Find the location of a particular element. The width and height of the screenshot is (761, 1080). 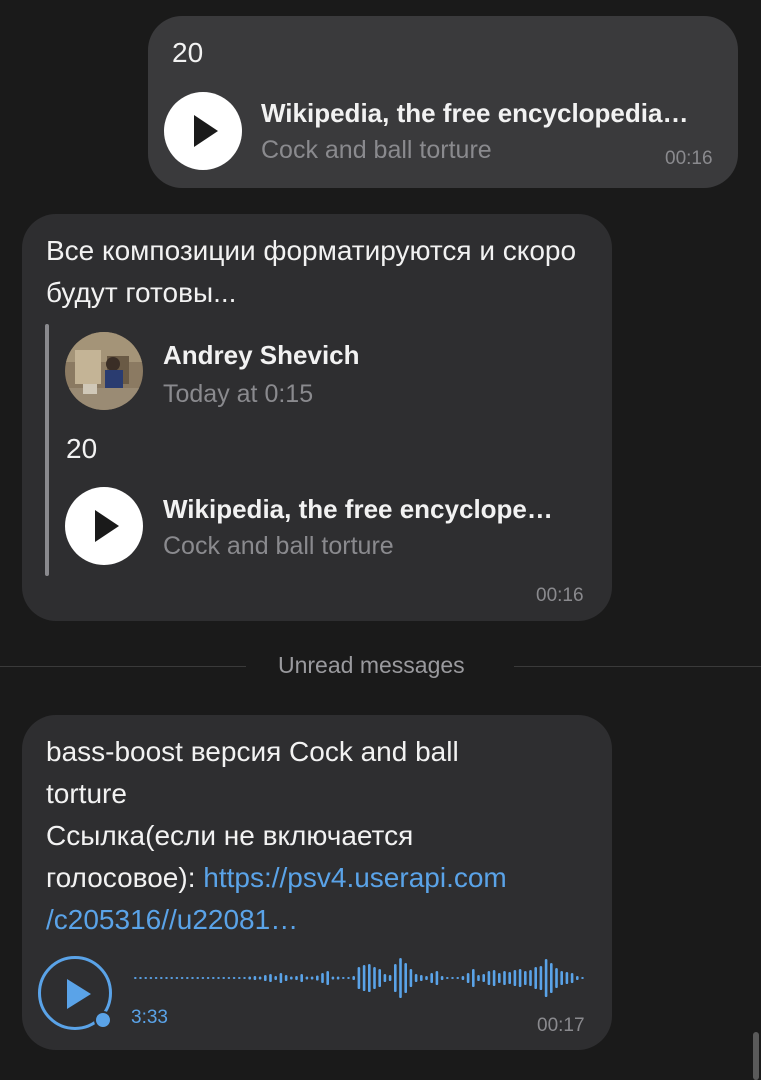

quote-author: Andrey Shevich is located at coordinates (261, 355).